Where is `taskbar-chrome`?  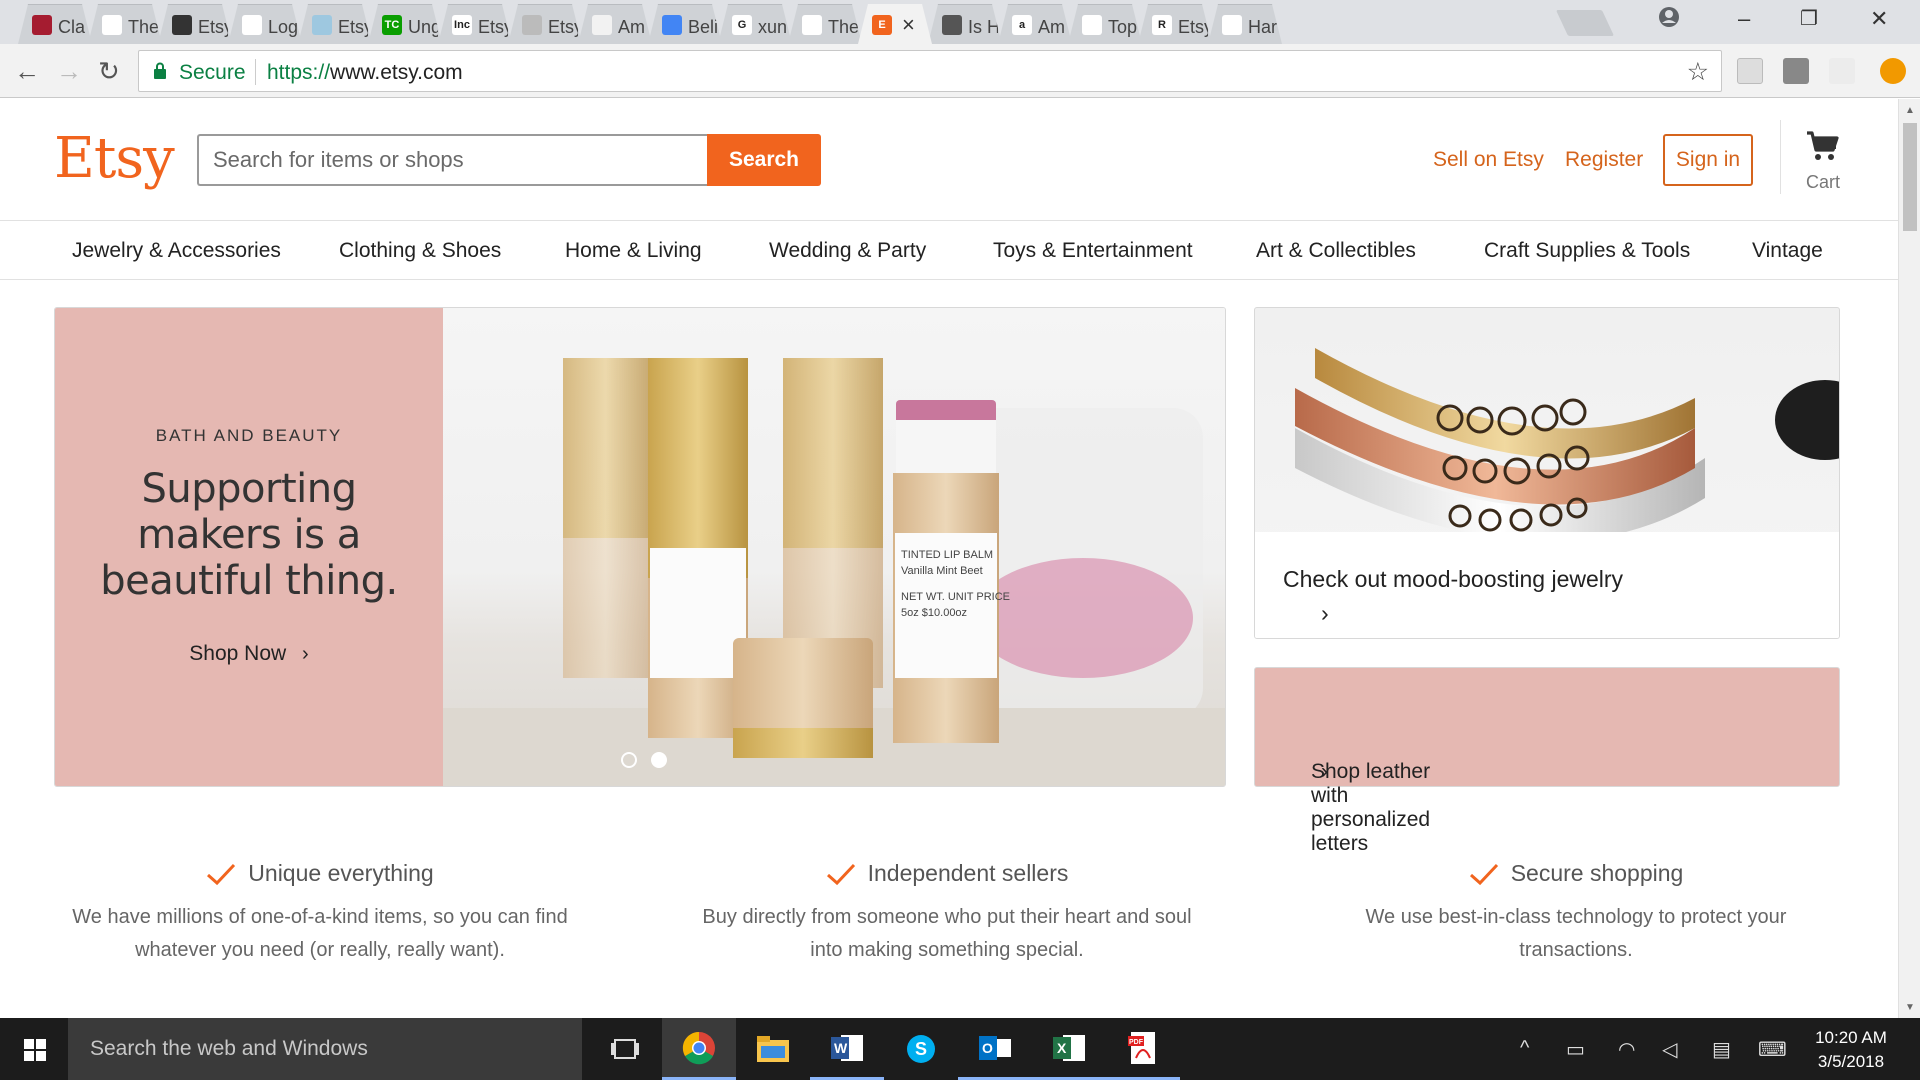 taskbar-chrome is located at coordinates (699, 1049).